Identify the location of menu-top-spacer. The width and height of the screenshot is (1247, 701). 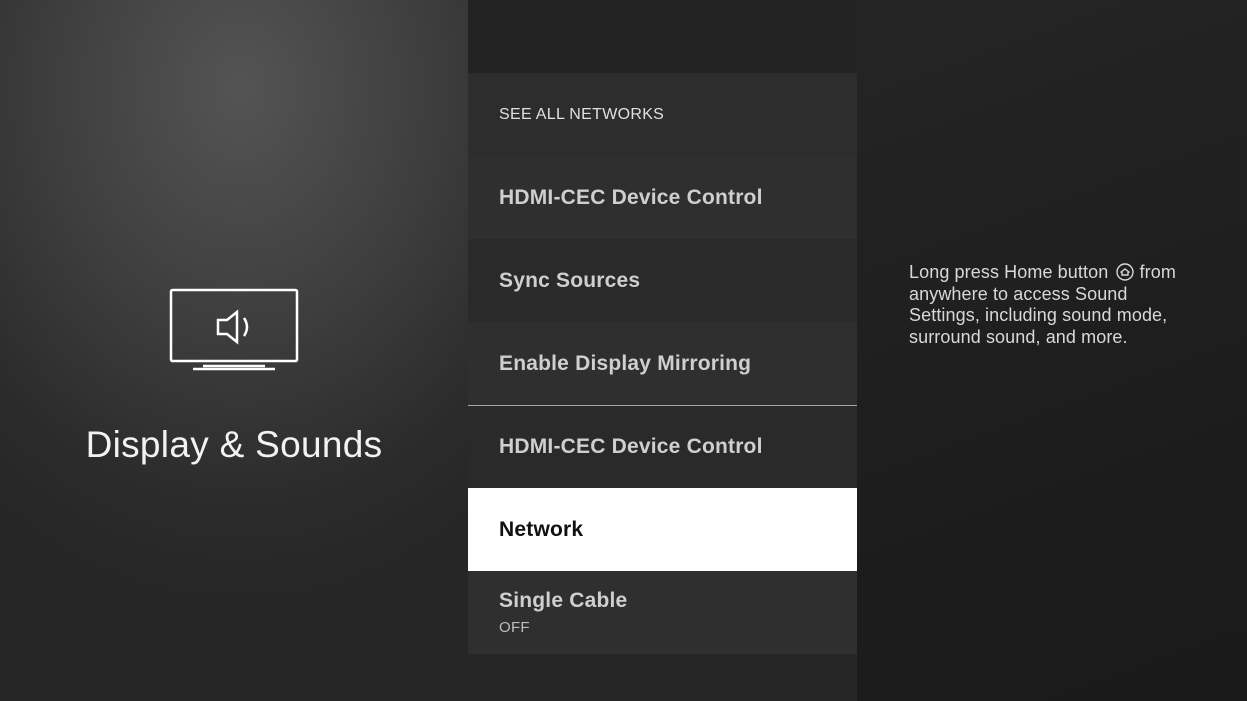
(662, 36).